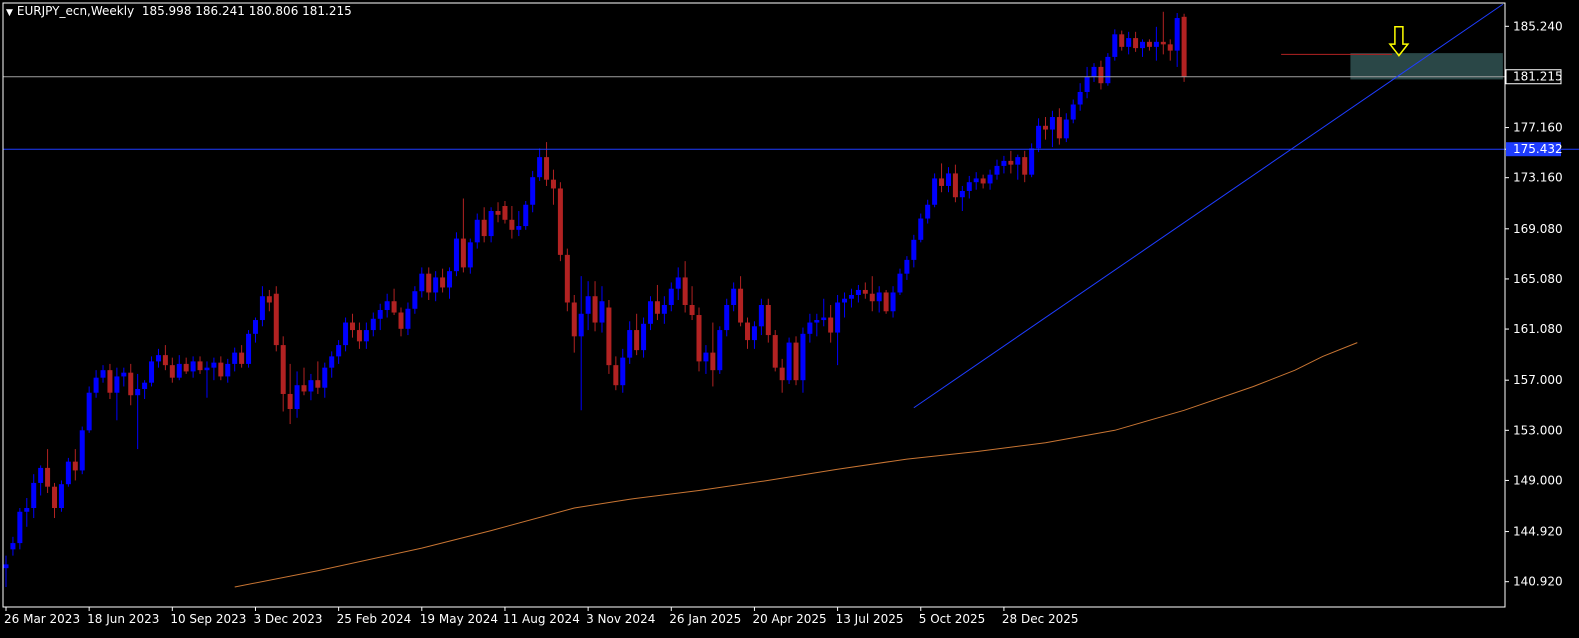 Image resolution: width=1579 pixels, height=638 pixels. What do you see at coordinates (1538, 149) in the screenshot?
I see `y-tick-label: 175.432` at bounding box center [1538, 149].